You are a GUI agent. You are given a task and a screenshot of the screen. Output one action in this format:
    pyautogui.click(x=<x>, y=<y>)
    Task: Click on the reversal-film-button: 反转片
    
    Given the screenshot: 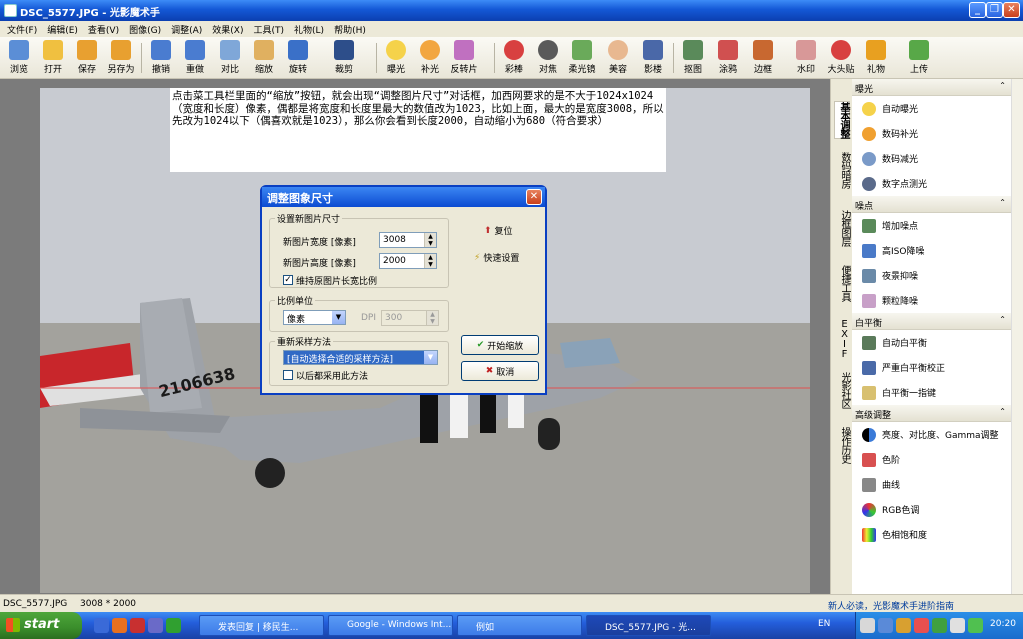 What is the action you would take?
    pyautogui.click(x=464, y=58)
    